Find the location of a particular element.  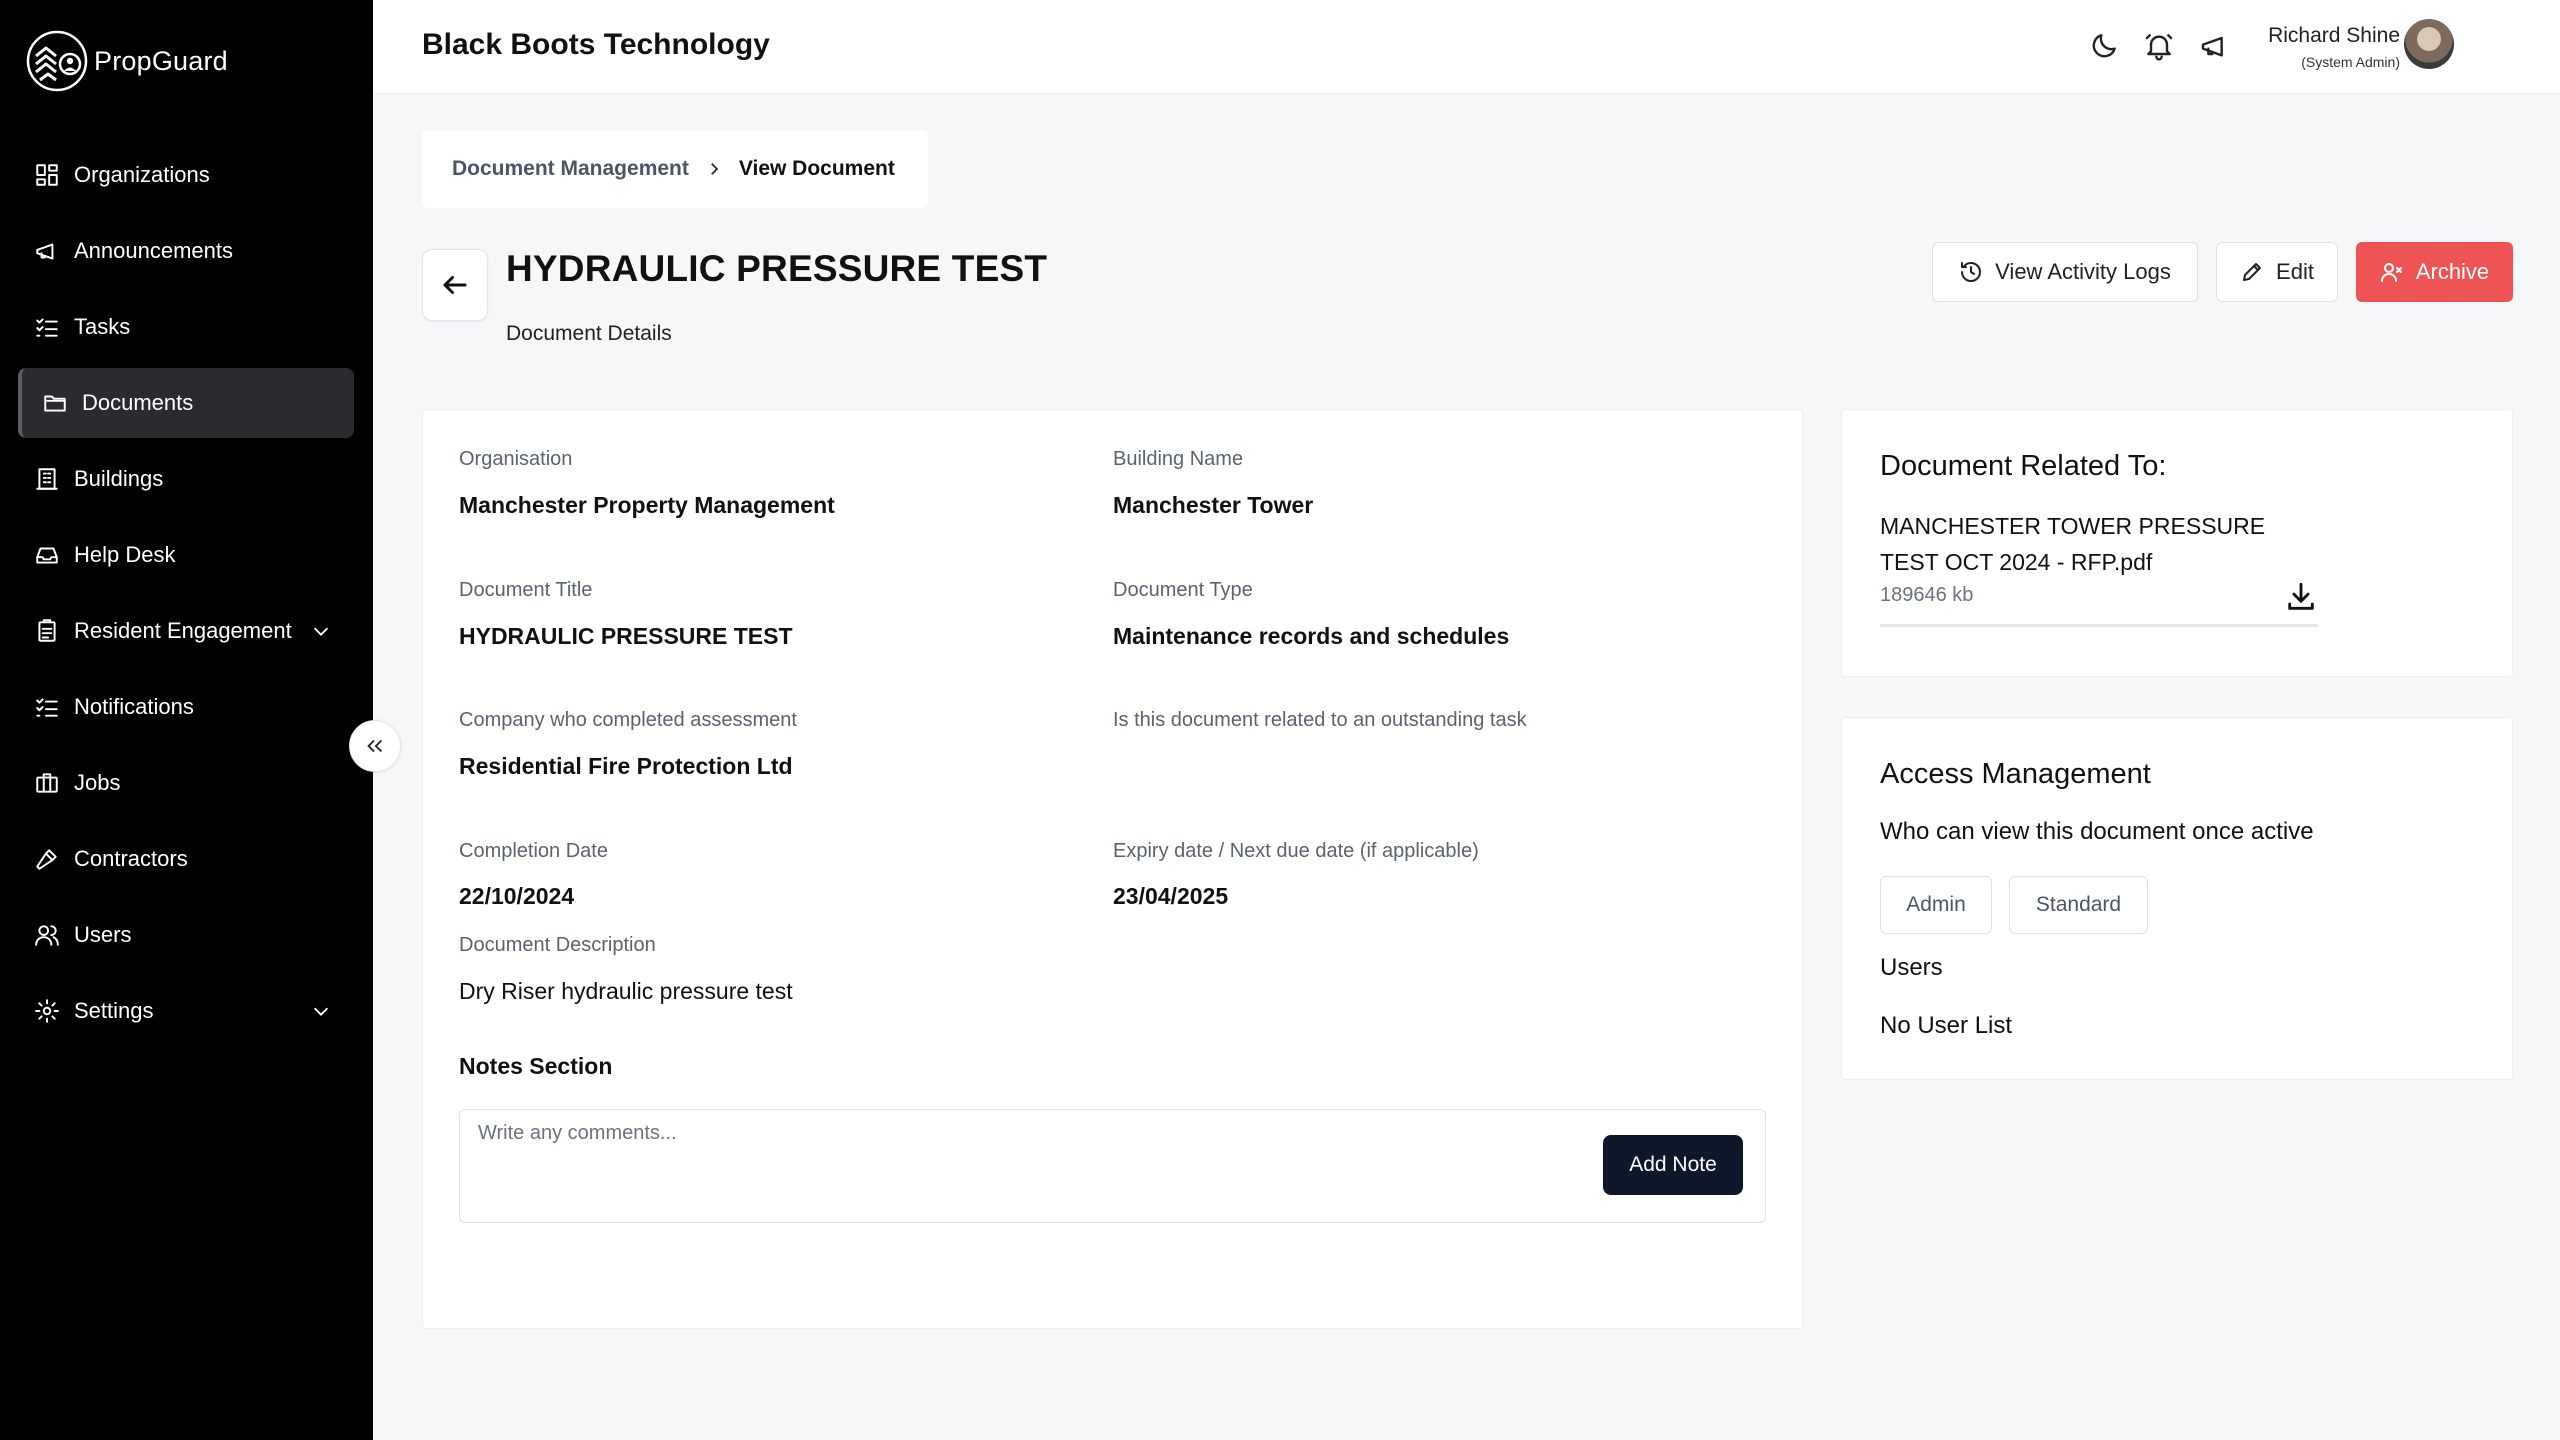

archive-label: Archive is located at coordinates (2452, 271).